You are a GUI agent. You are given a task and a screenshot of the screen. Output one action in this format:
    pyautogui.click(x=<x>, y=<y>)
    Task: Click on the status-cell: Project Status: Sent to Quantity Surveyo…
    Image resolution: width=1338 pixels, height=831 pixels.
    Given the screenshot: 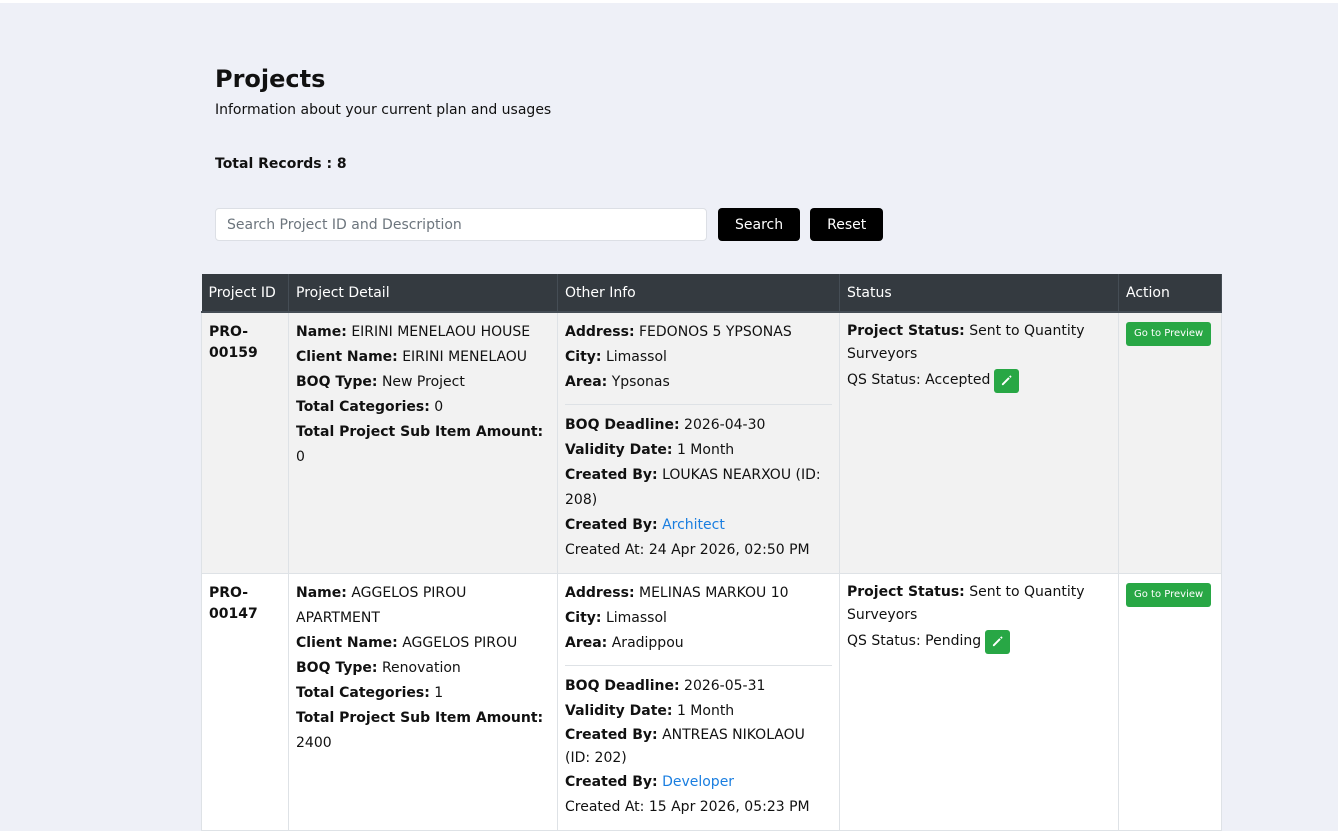 What is the action you would take?
    pyautogui.click(x=979, y=702)
    